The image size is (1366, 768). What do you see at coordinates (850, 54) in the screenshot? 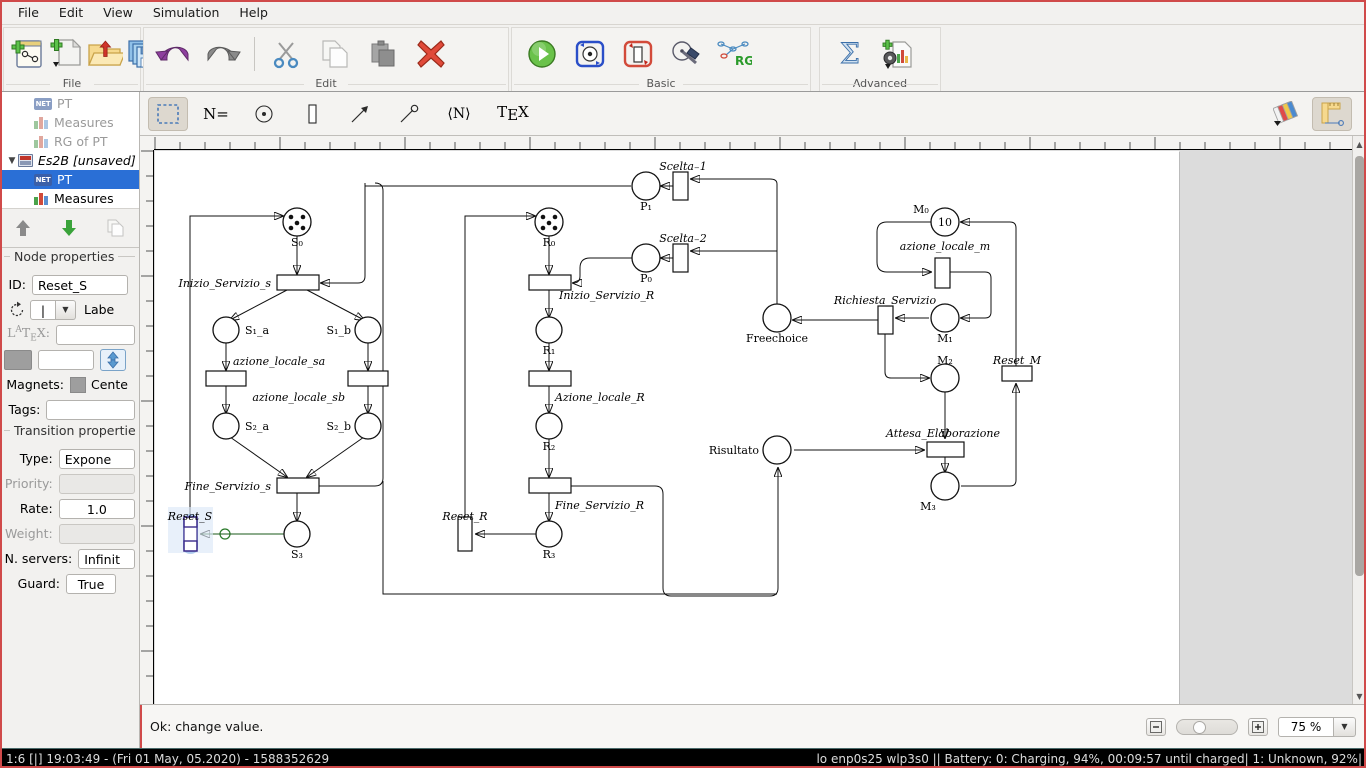
I see `sum-button: Σ` at bounding box center [850, 54].